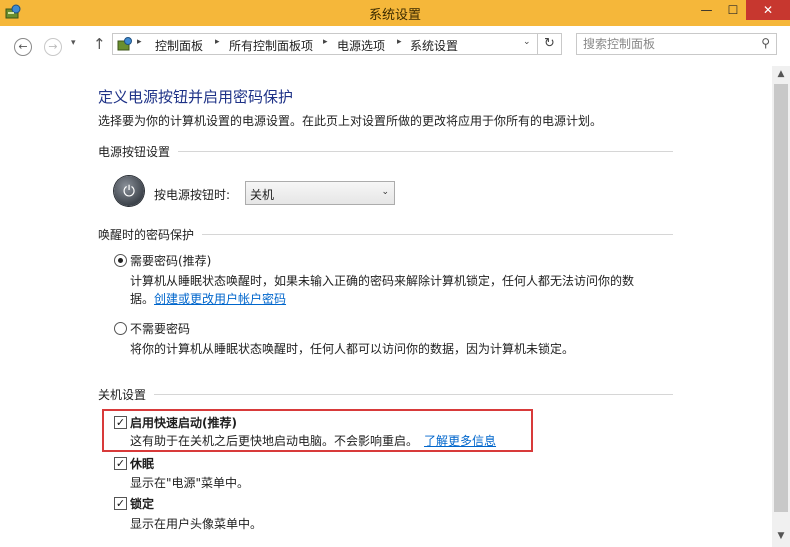 This screenshot has width=790, height=547. I want to click on search-icon: ⚲, so click(765, 43).